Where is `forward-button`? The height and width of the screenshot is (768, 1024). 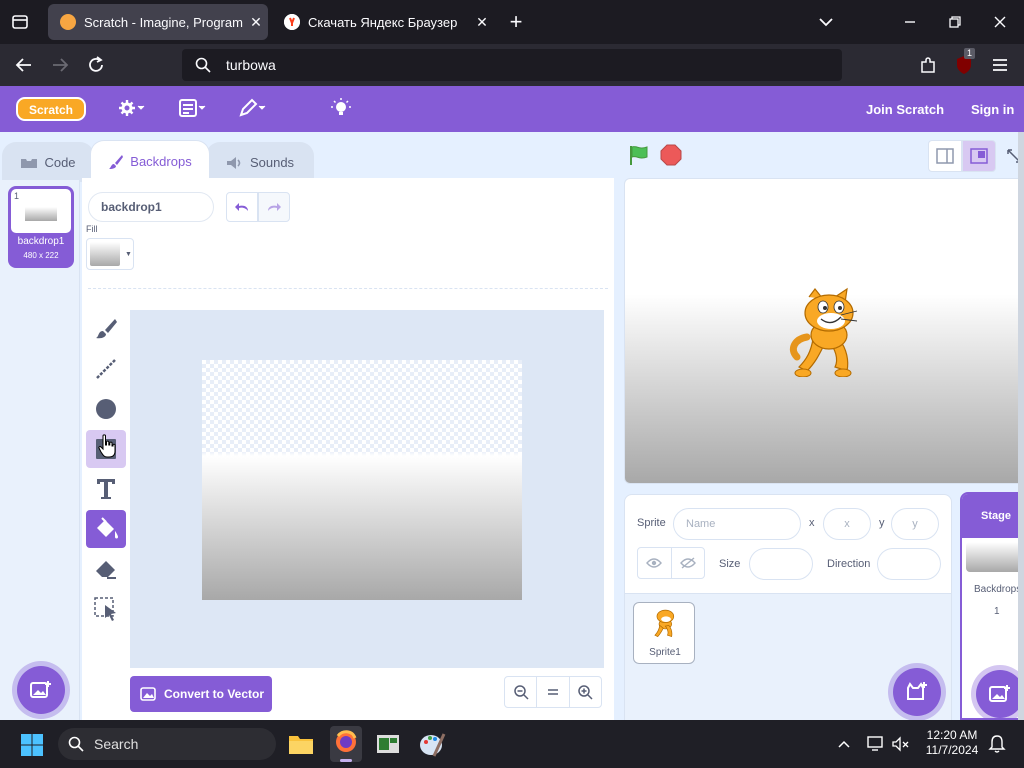
forward-button is located at coordinates (60, 65).